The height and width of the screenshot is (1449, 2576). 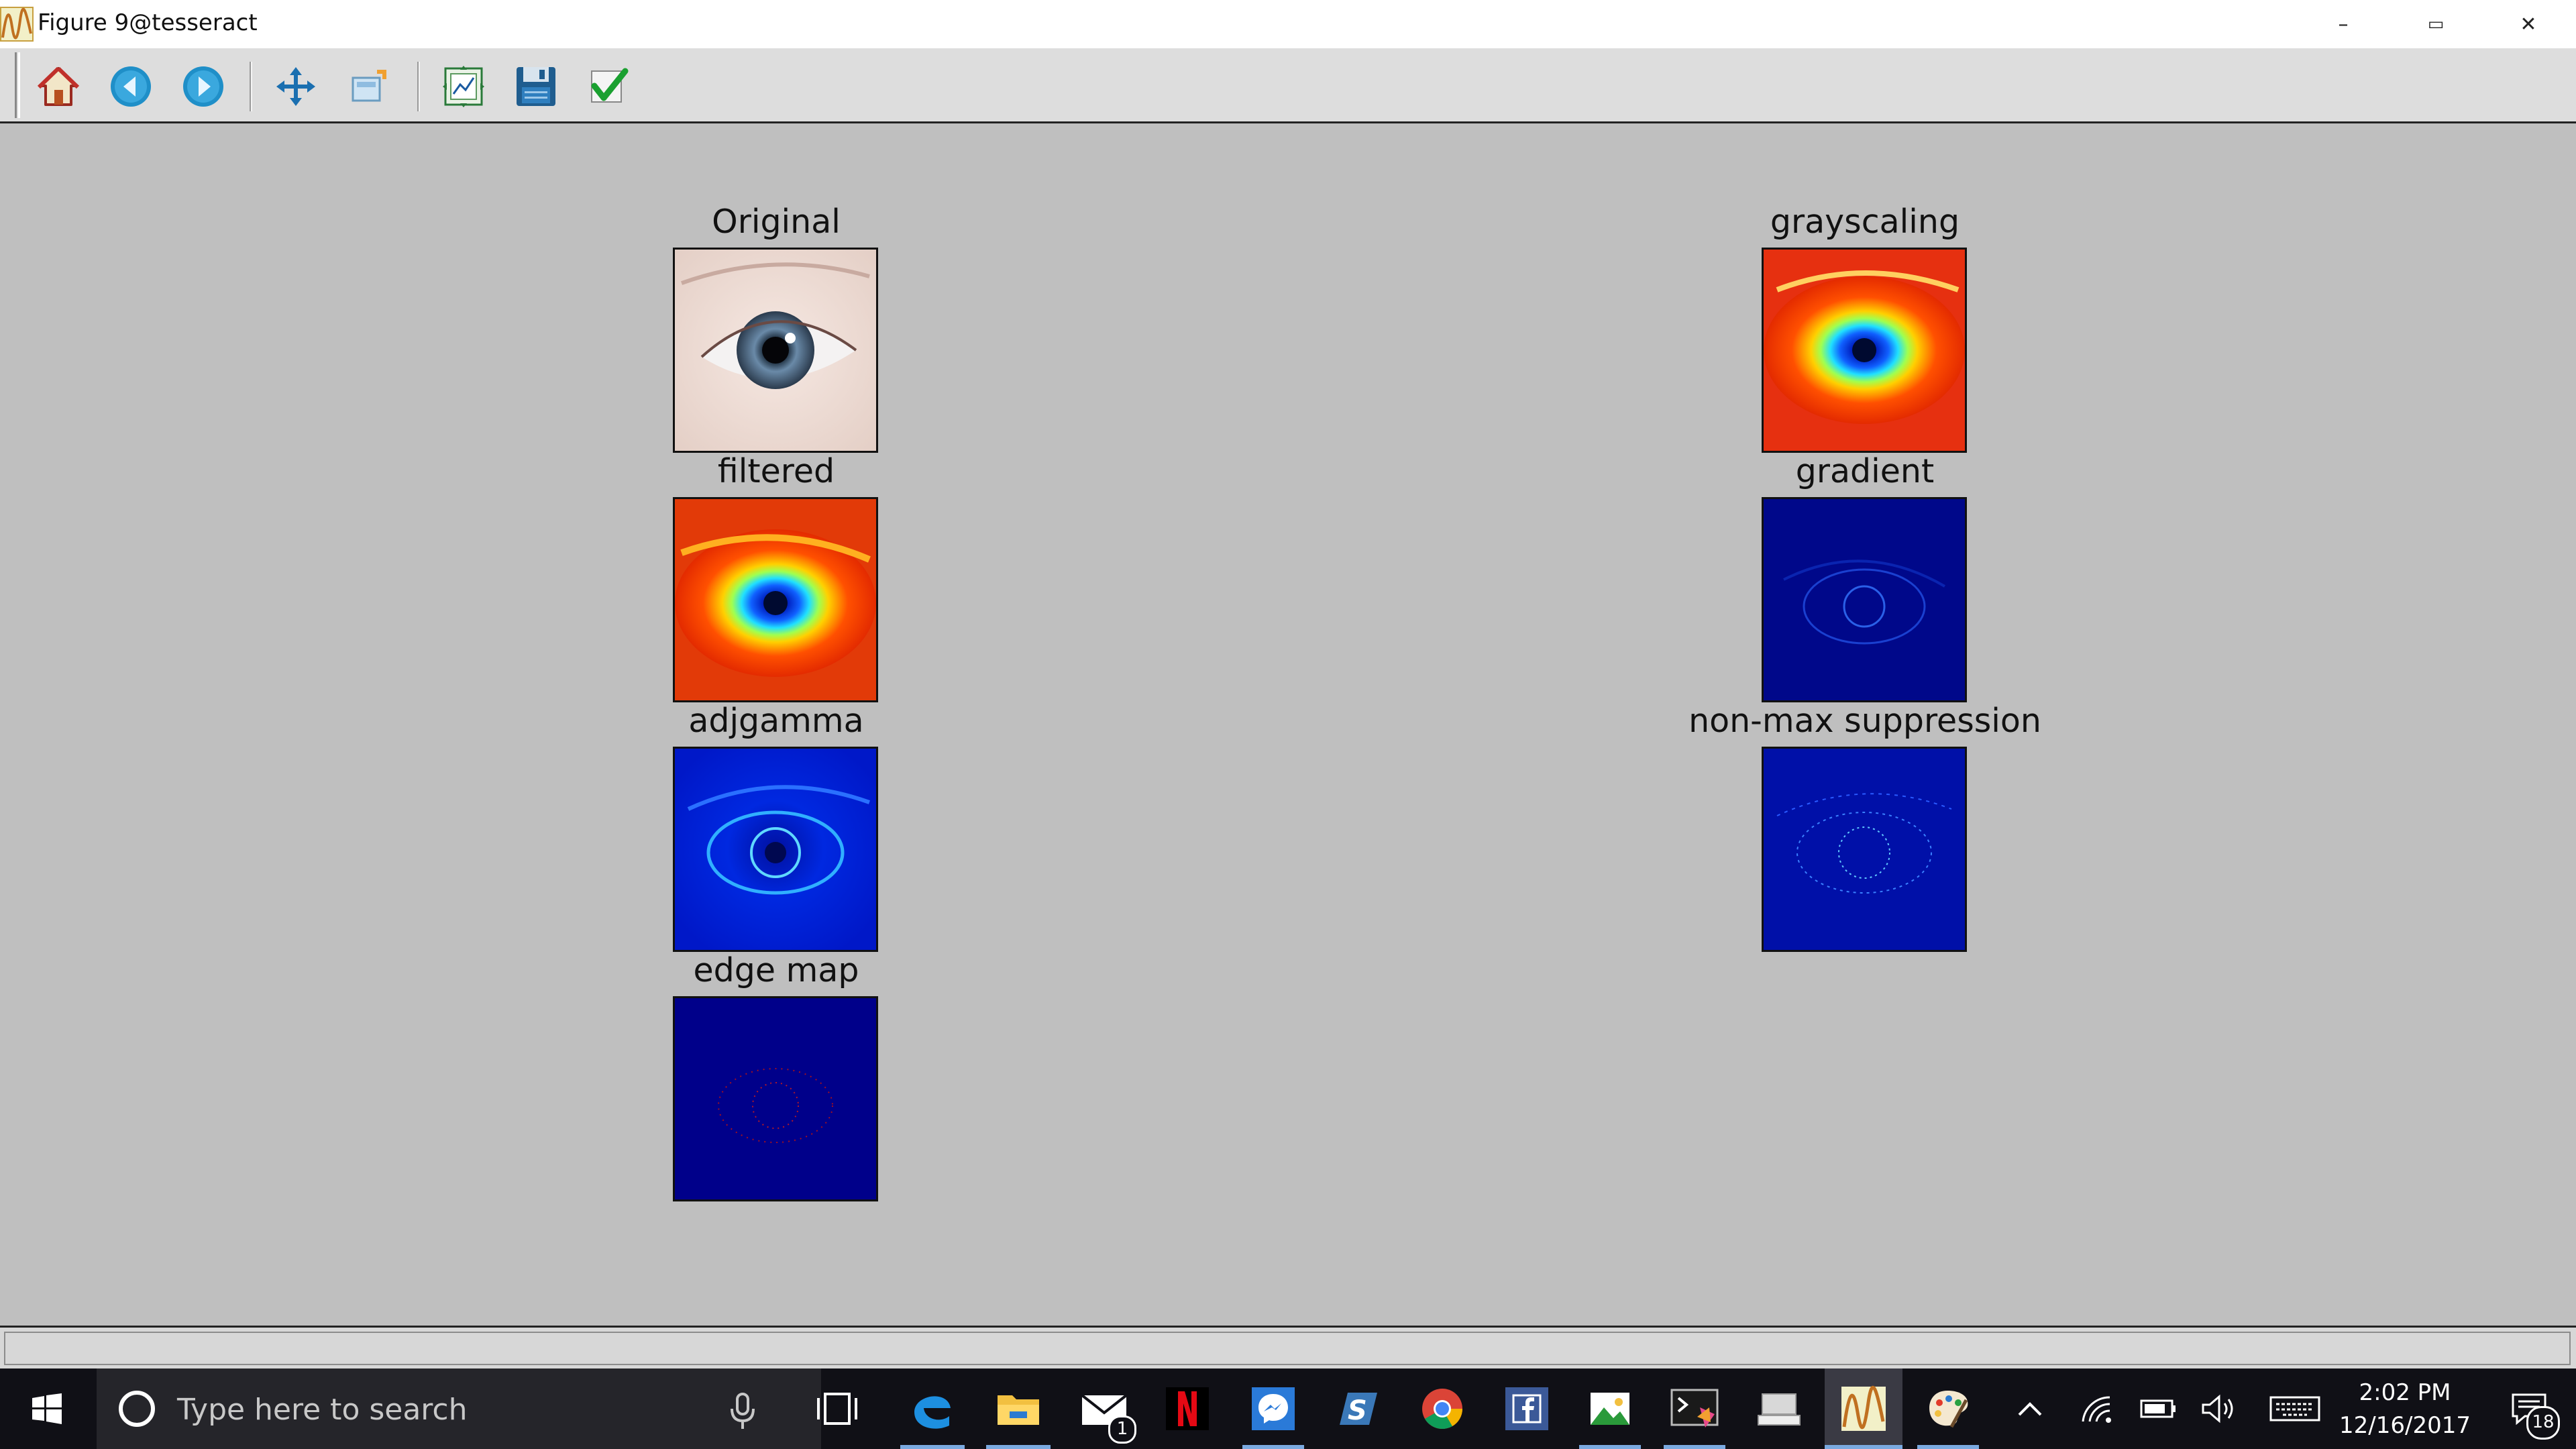 I want to click on volume-button, so click(x=2219, y=1409).